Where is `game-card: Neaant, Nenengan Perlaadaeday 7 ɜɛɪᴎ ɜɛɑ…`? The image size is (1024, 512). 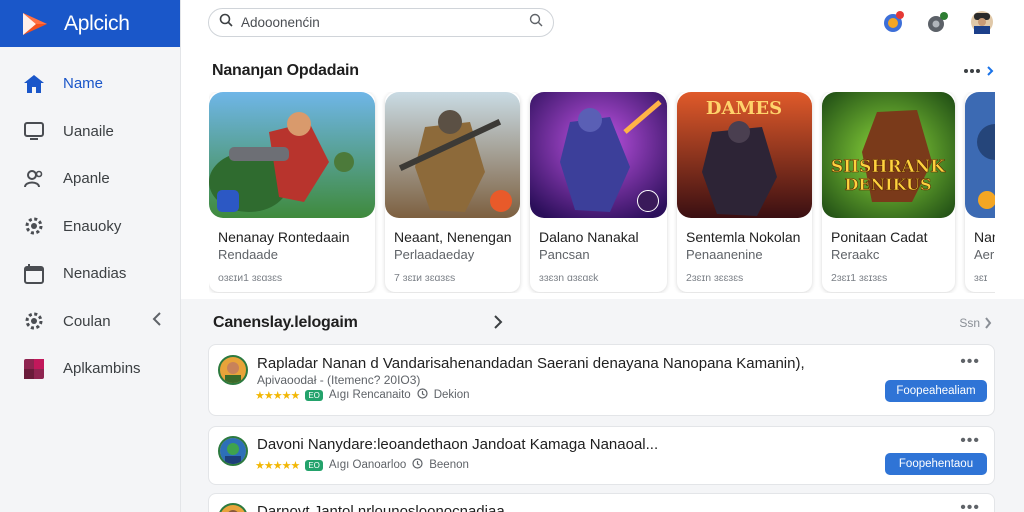
game-card: Neaant, Nenengan Perlaadaeday 7 ɜɛɪᴎ ɜɛɑ… is located at coordinates (452, 192).